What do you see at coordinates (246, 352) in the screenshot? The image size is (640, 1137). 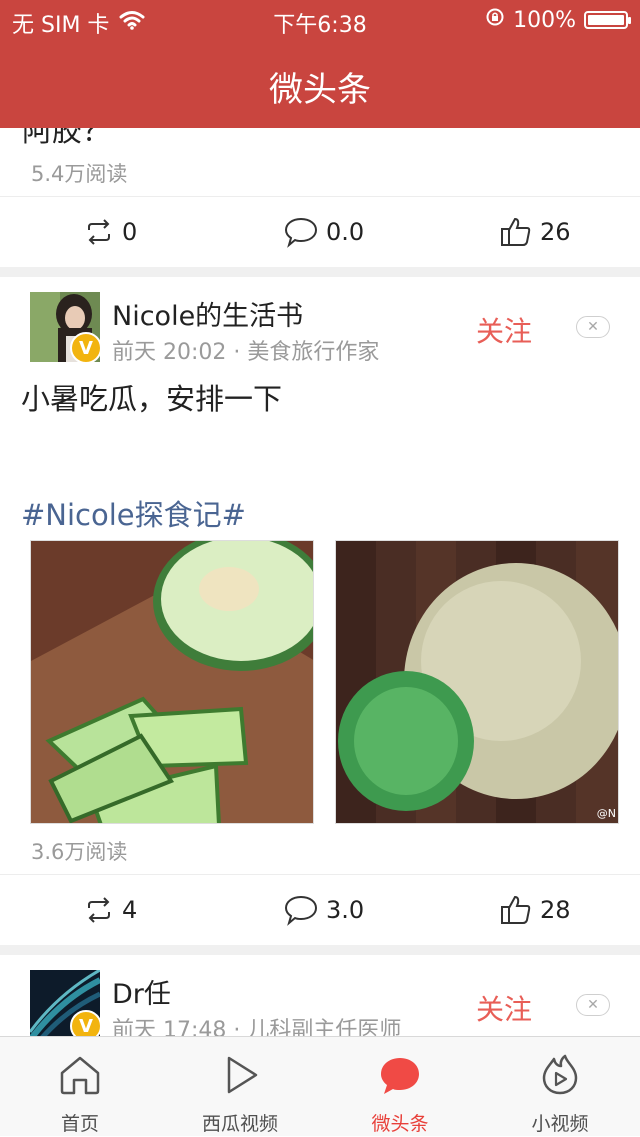 I see `post-meta: 前天 20:02 · 美食旅行作家` at bounding box center [246, 352].